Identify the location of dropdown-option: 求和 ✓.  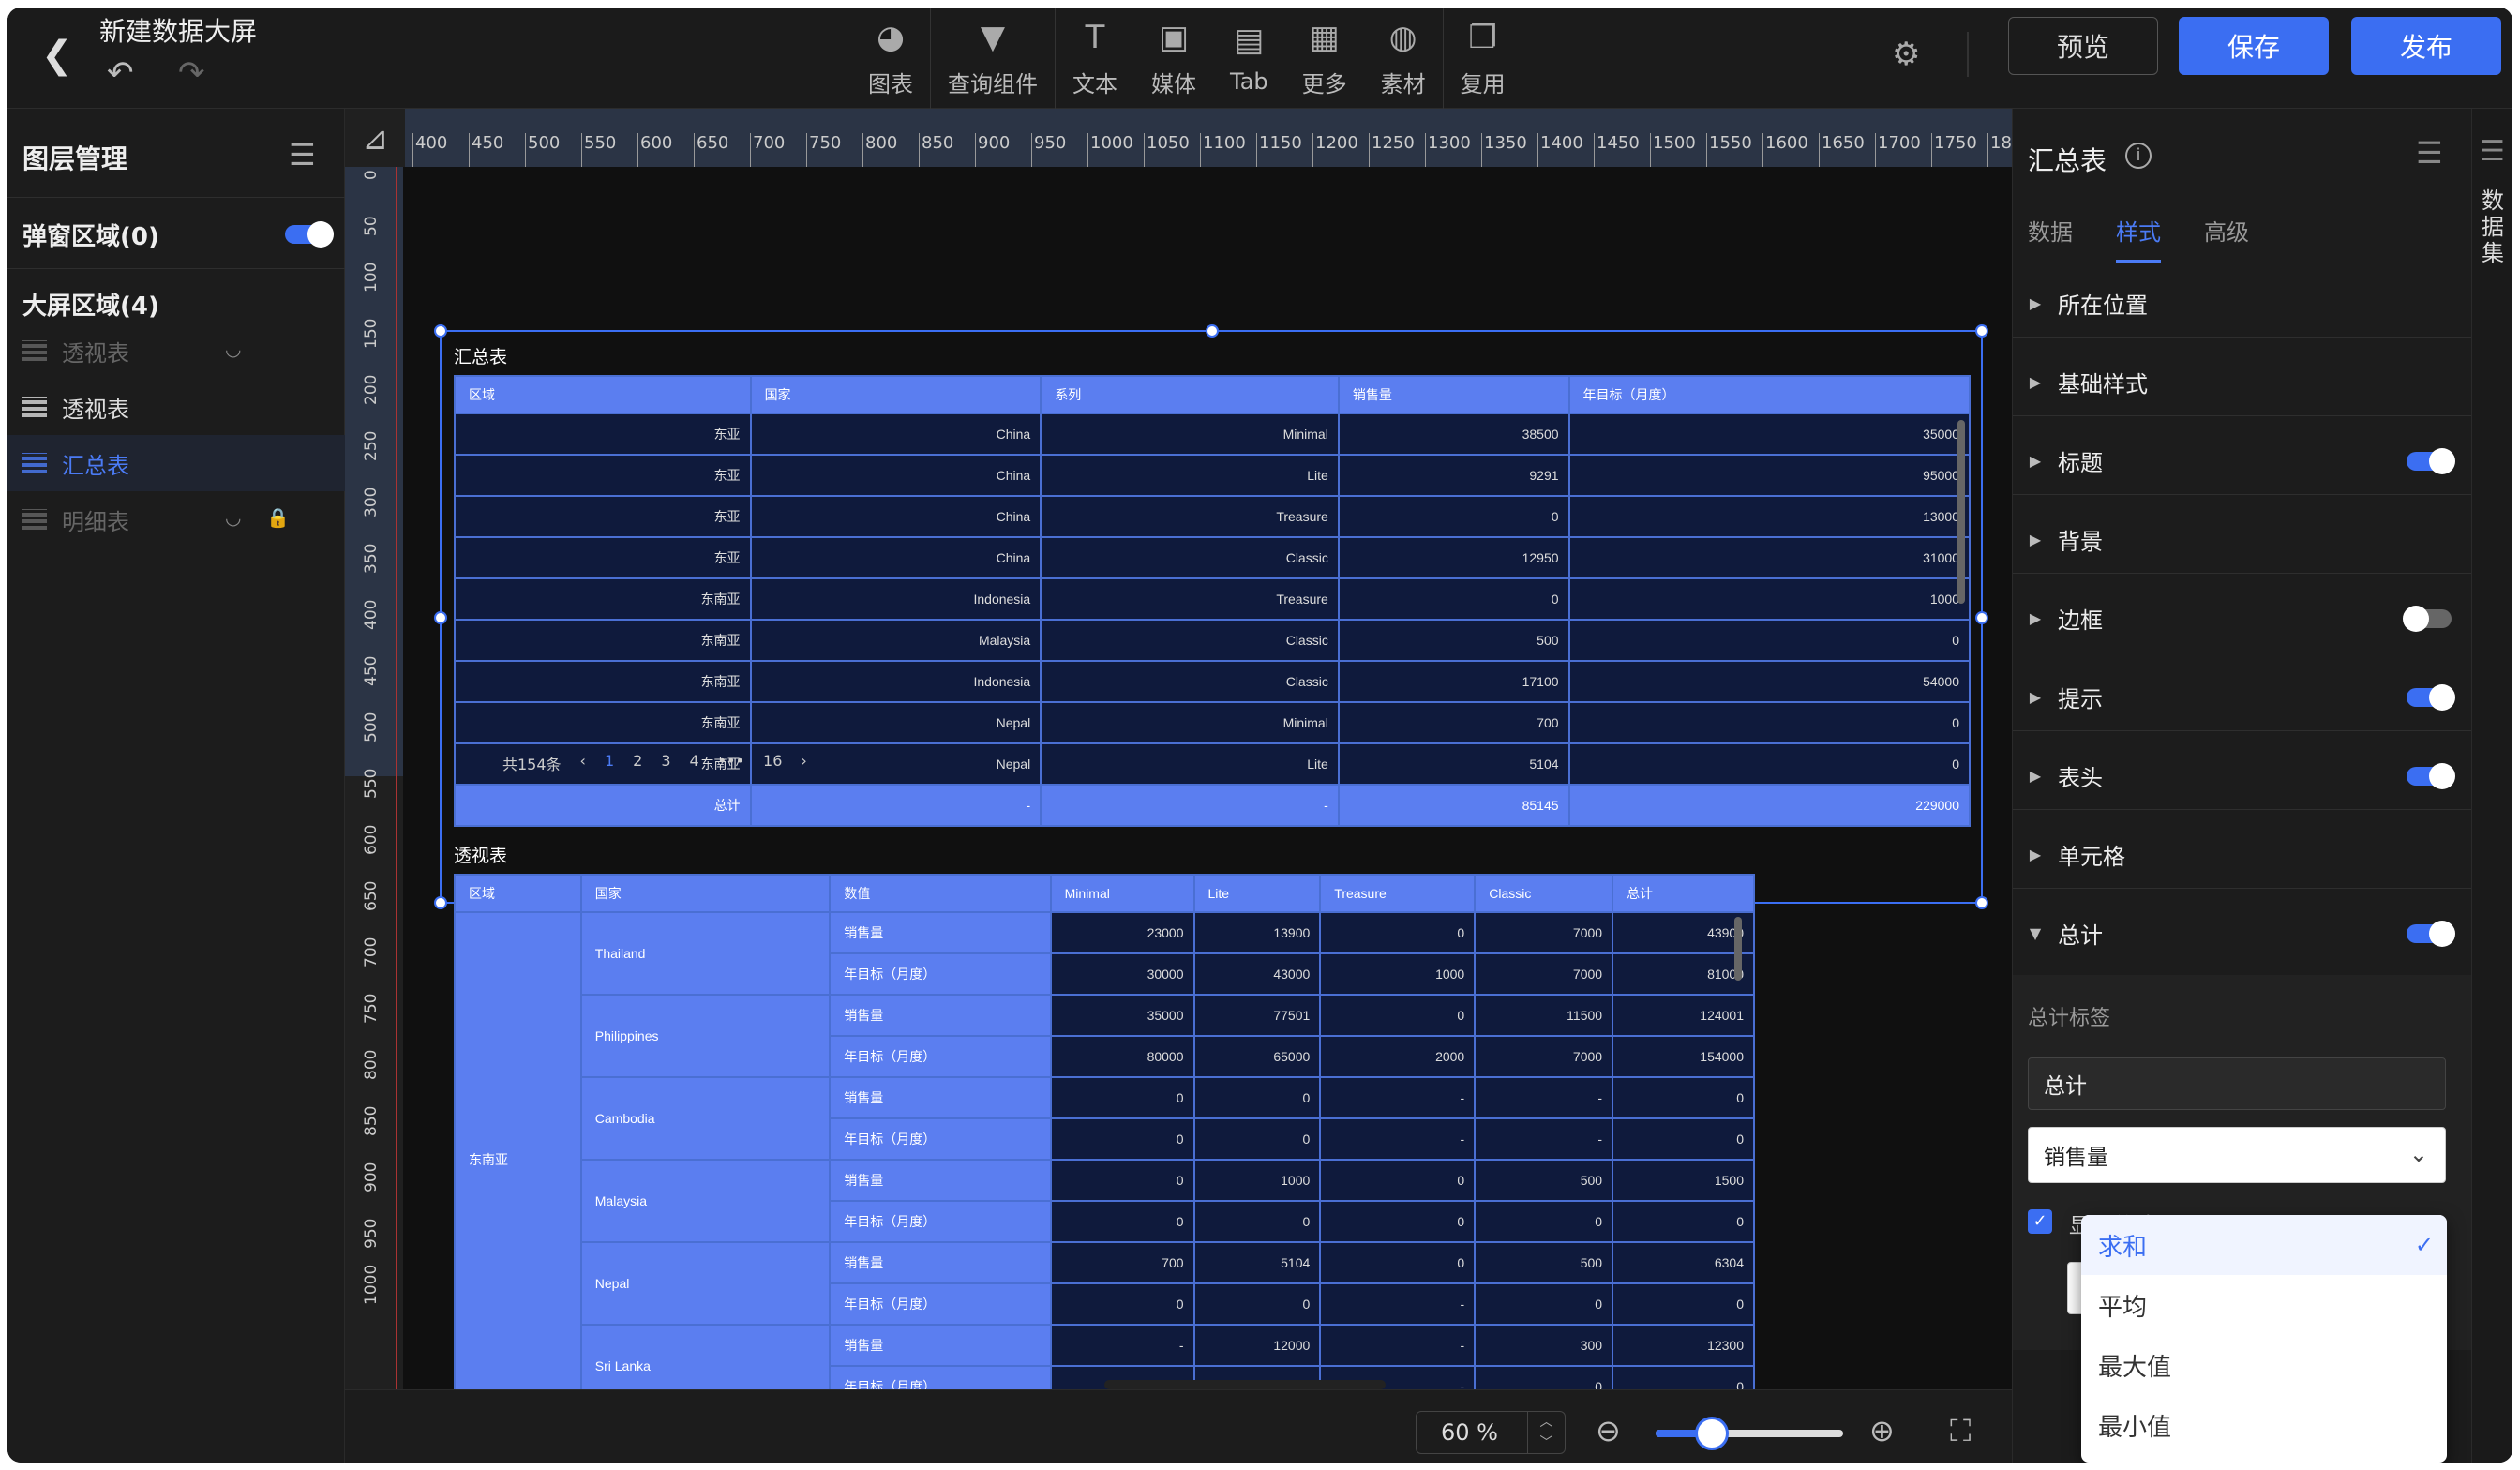
(2264, 1245).